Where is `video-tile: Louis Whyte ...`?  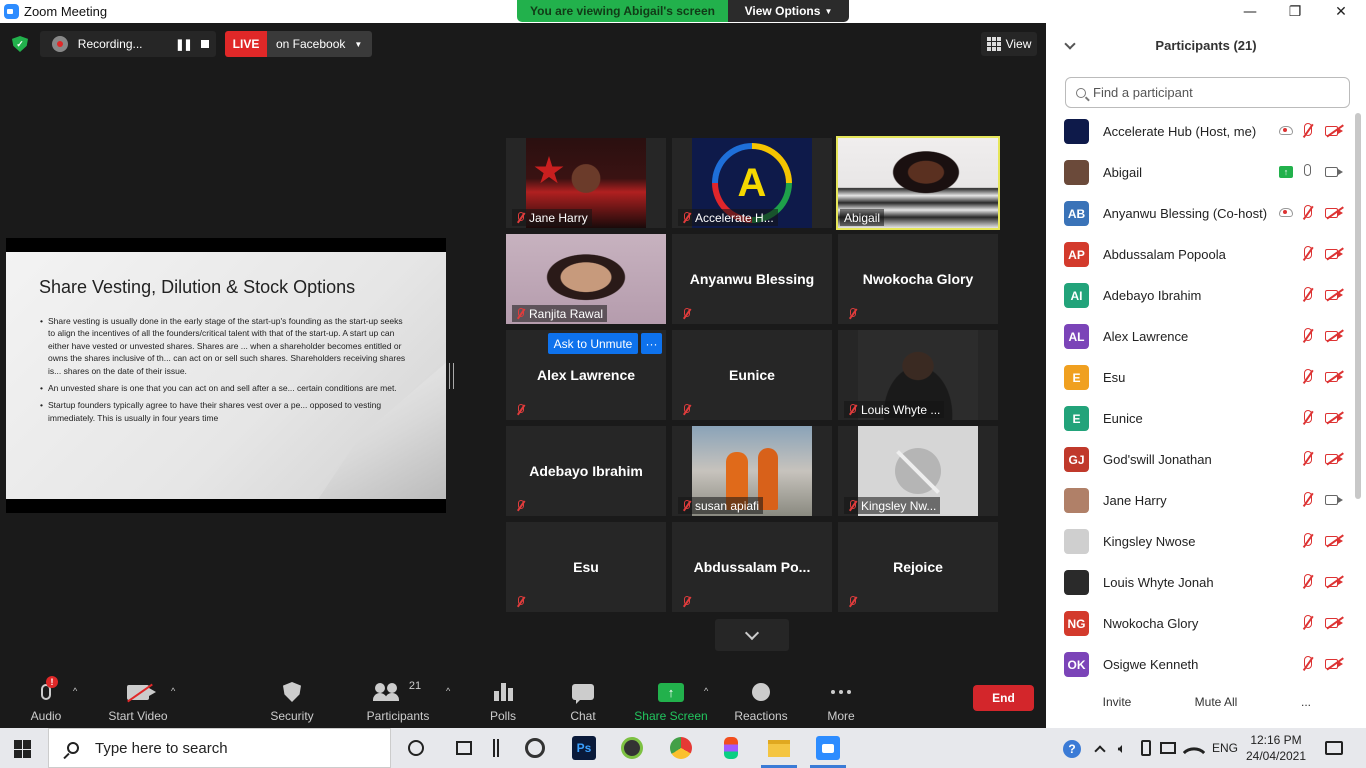
video-tile: Louis Whyte ... is located at coordinates (918, 375).